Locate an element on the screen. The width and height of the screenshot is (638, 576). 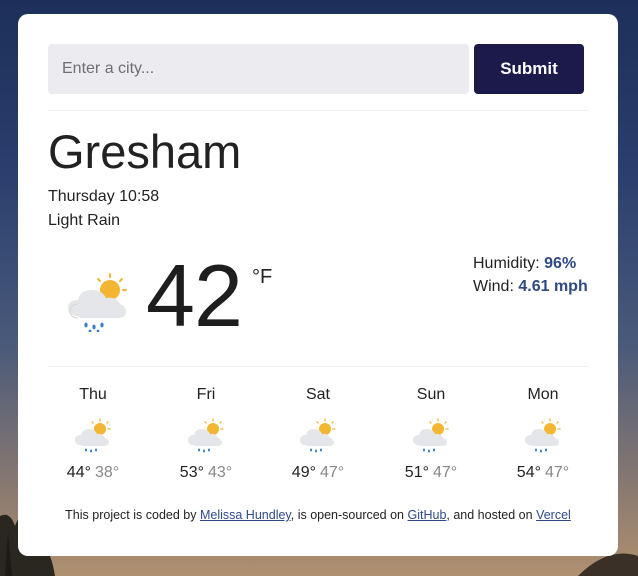
author-link: Melissa Hundley is located at coordinates (245, 515).